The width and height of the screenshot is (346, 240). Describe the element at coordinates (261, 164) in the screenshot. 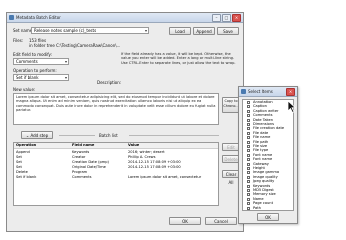

I see `list-item: Gateway` at that location.